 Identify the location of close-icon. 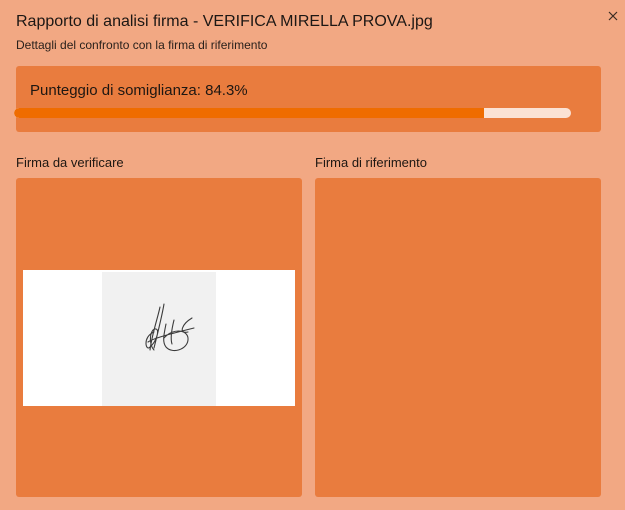
(613, 16).